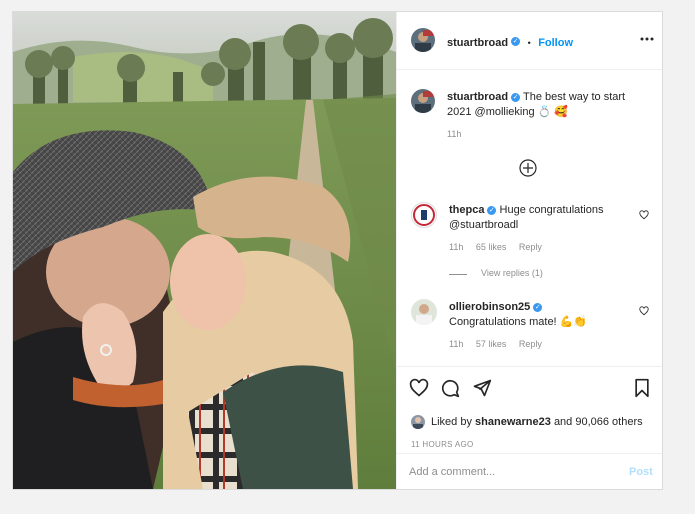 This screenshot has height=514, width=695. Describe the element at coordinates (423, 40) in the screenshot. I see `avatar` at that location.